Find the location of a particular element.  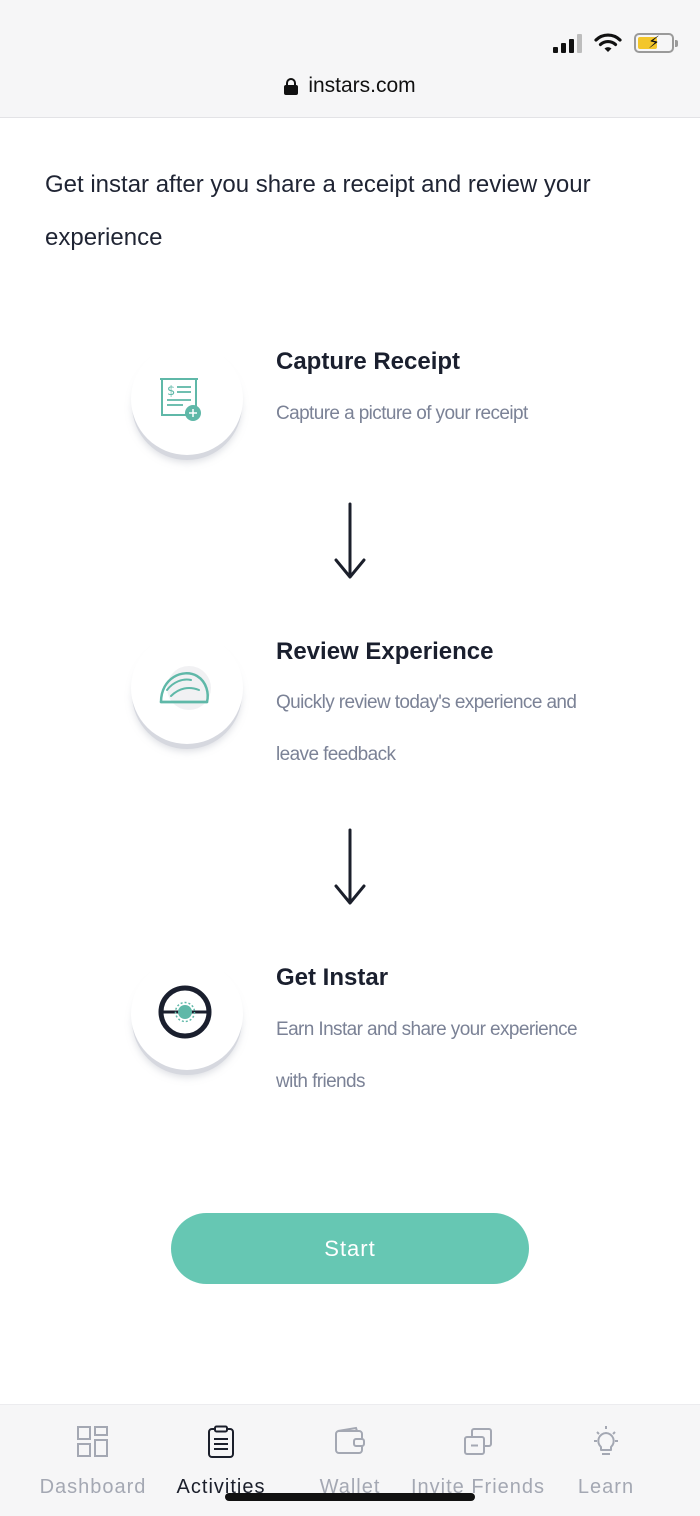

step-title: Get Instar is located at coordinates (332, 977).